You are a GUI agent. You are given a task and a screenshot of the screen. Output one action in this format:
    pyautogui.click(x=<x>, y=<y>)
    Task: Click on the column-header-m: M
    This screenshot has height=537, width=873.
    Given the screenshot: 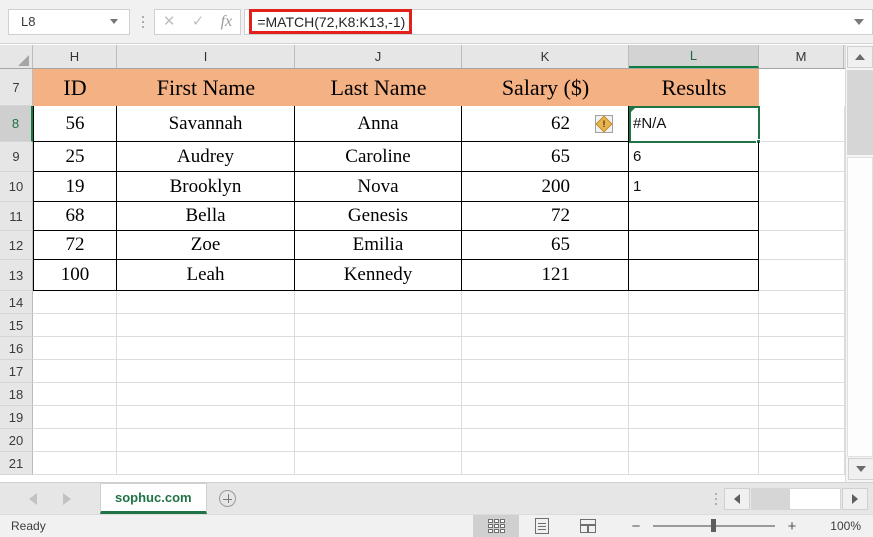 What is the action you would take?
    pyautogui.click(x=801, y=56)
    